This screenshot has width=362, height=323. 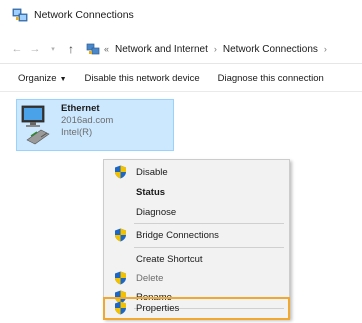 I want to click on menu-label-diagnose: Diagnose, so click(x=156, y=212).